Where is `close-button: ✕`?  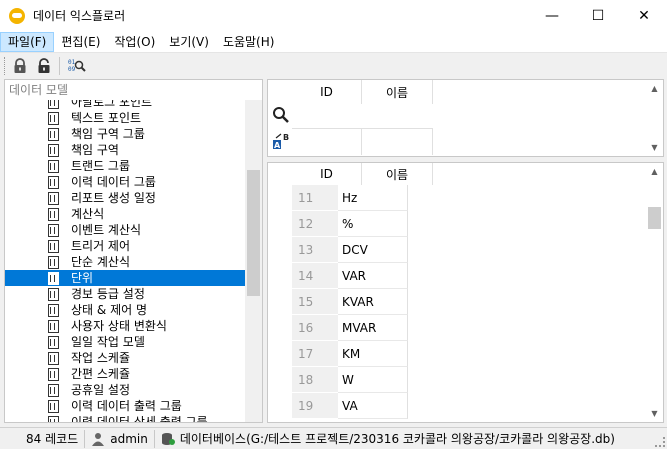 close-button: ✕ is located at coordinates (644, 15).